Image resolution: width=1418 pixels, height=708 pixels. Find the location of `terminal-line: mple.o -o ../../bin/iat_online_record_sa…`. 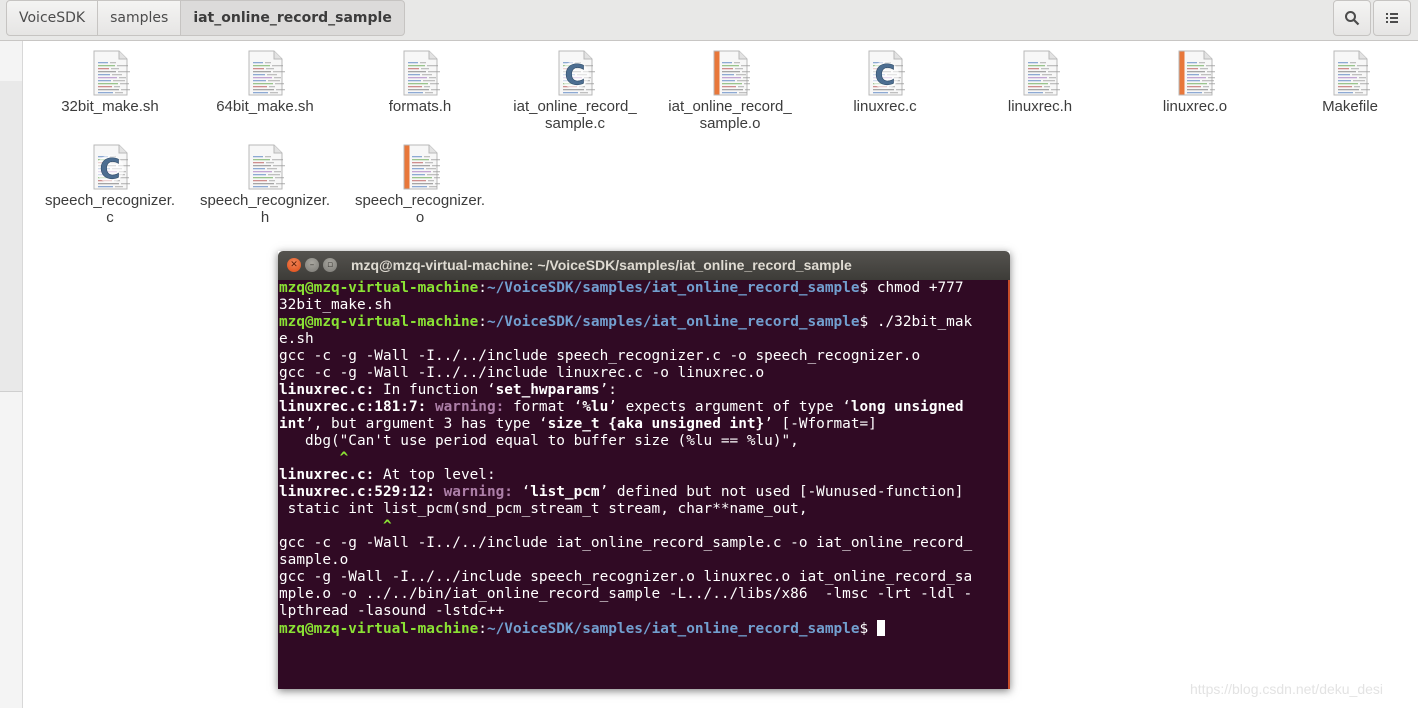

terminal-line: mple.o -o ../../bin/iat_online_record_sa… is located at coordinates (626, 594).